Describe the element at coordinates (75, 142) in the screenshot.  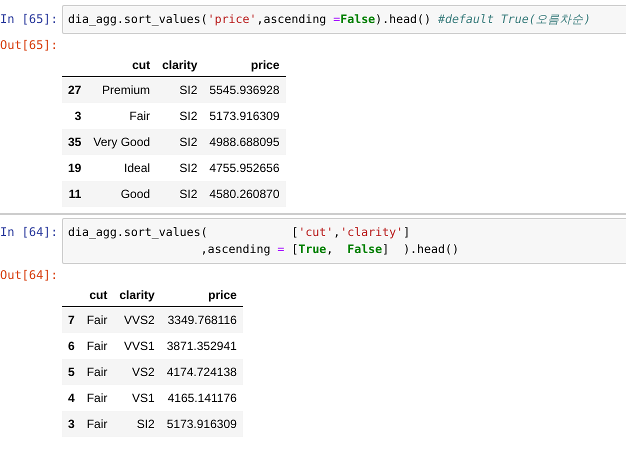
I see `row-index: 35` at that location.